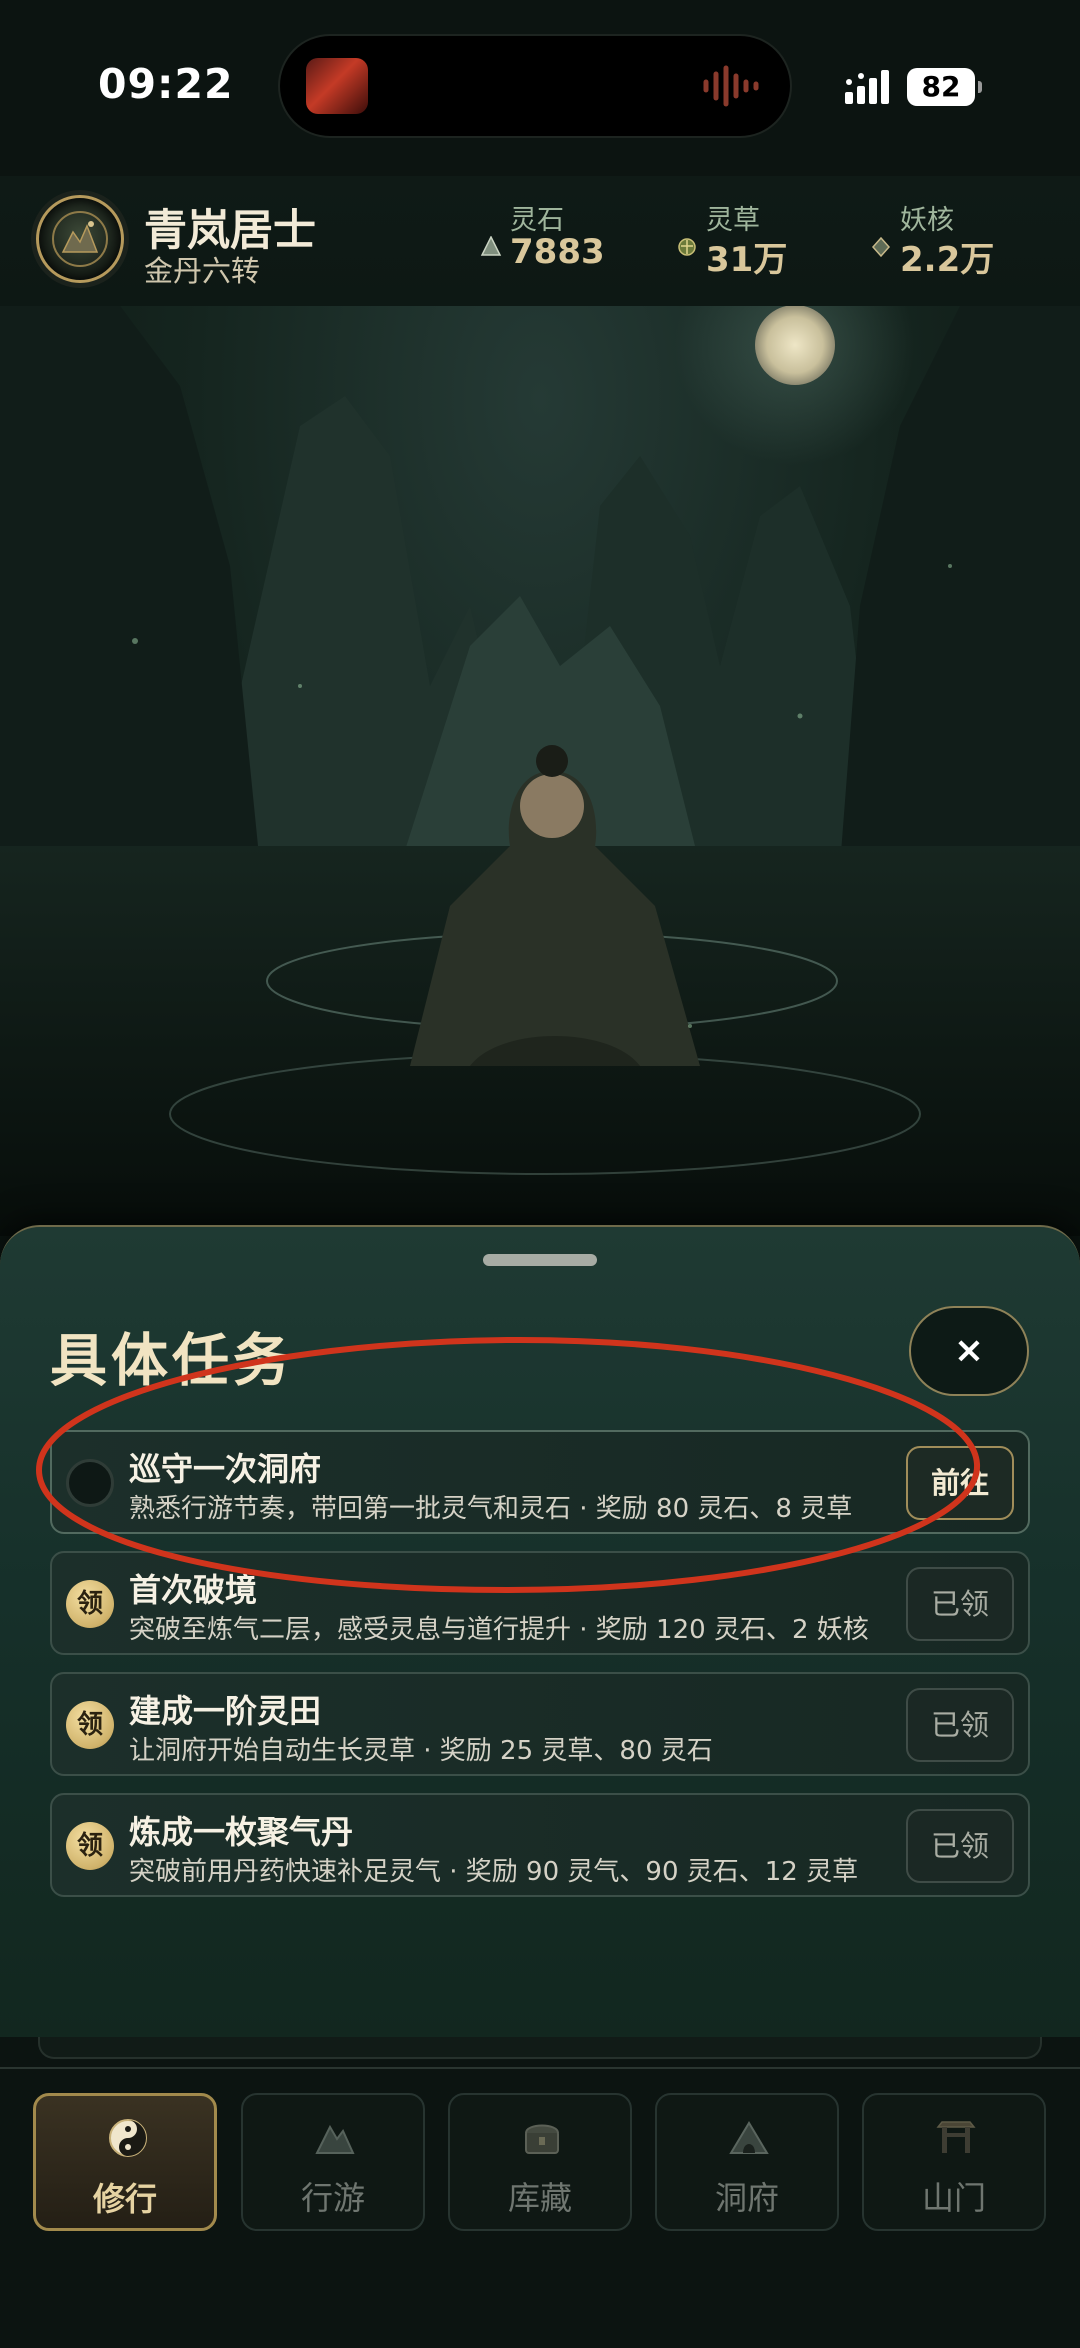  I want to click on resource-value: 31万, so click(747, 260).